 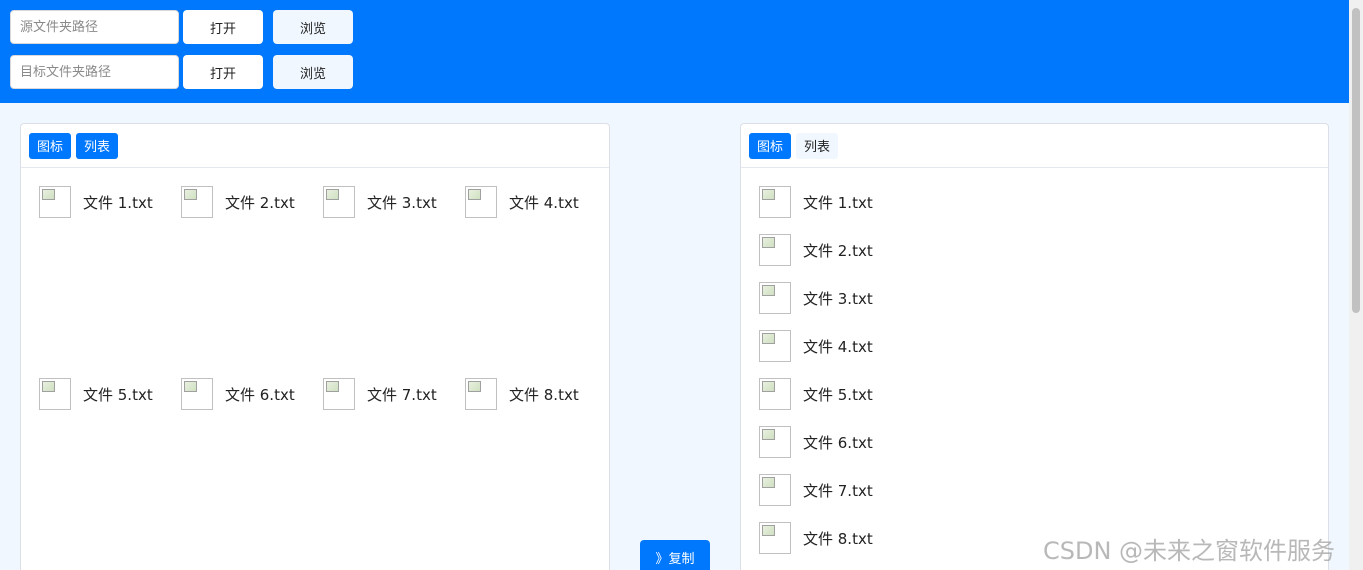 I want to click on file-list-item: 文件 1.txt, so click(x=959, y=202).